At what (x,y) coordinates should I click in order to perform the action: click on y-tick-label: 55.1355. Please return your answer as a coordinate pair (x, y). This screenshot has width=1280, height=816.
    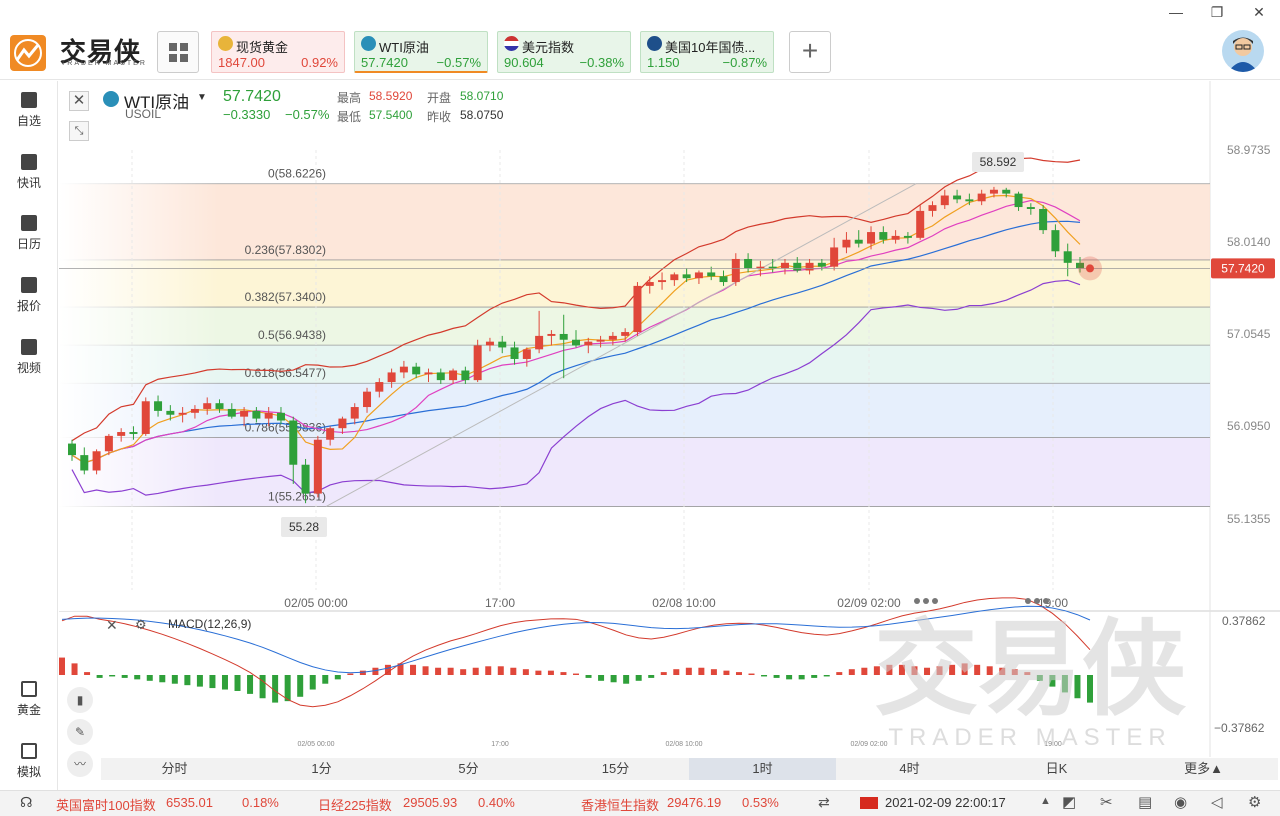
    Looking at the image, I should click on (1249, 519).